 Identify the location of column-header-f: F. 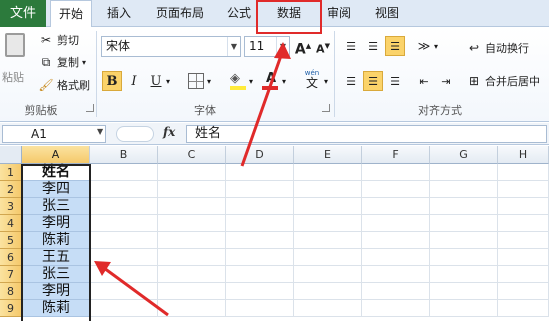
(396, 155).